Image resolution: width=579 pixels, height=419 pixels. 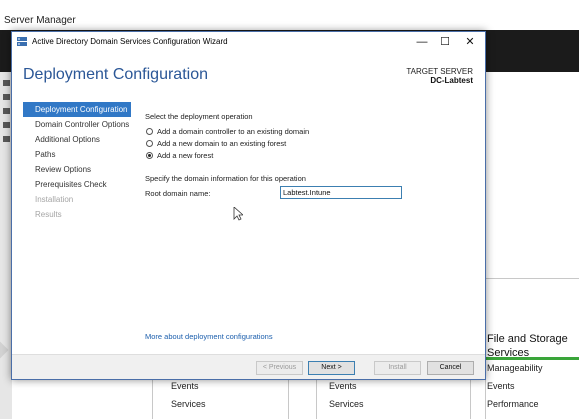 I want to click on previous-button: < Previous, so click(x=279, y=368).